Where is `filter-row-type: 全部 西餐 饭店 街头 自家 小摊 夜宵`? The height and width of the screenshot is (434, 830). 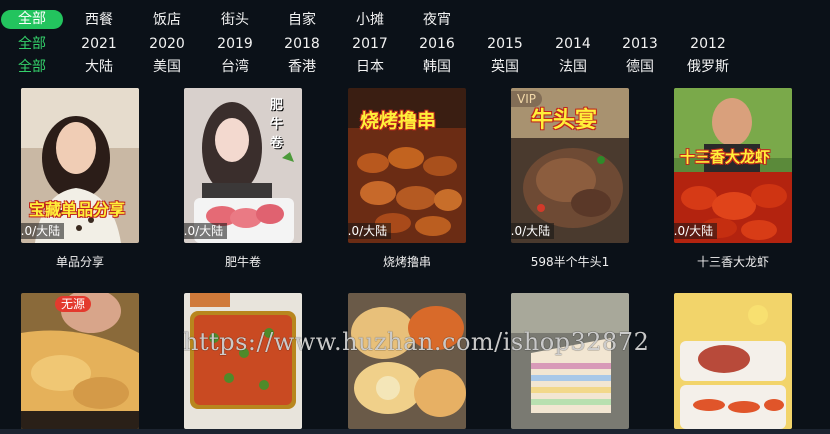 filter-row-type: 全部 西餐 饭店 街头 自家 小摊 夜宵 is located at coordinates (415, 20).